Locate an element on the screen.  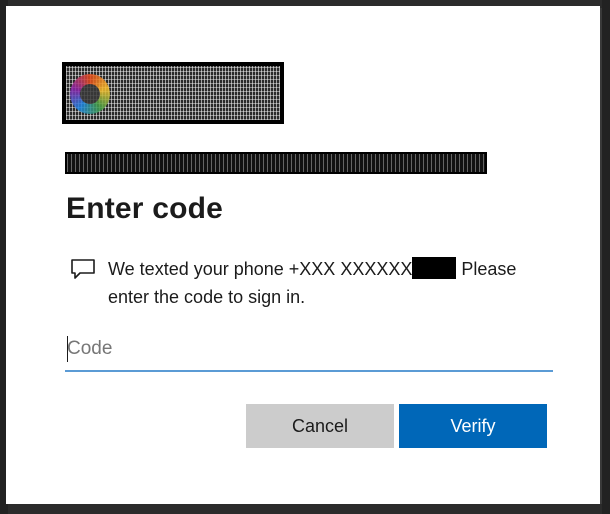
redacted-phone-digits: 5678 is located at coordinates (434, 268).